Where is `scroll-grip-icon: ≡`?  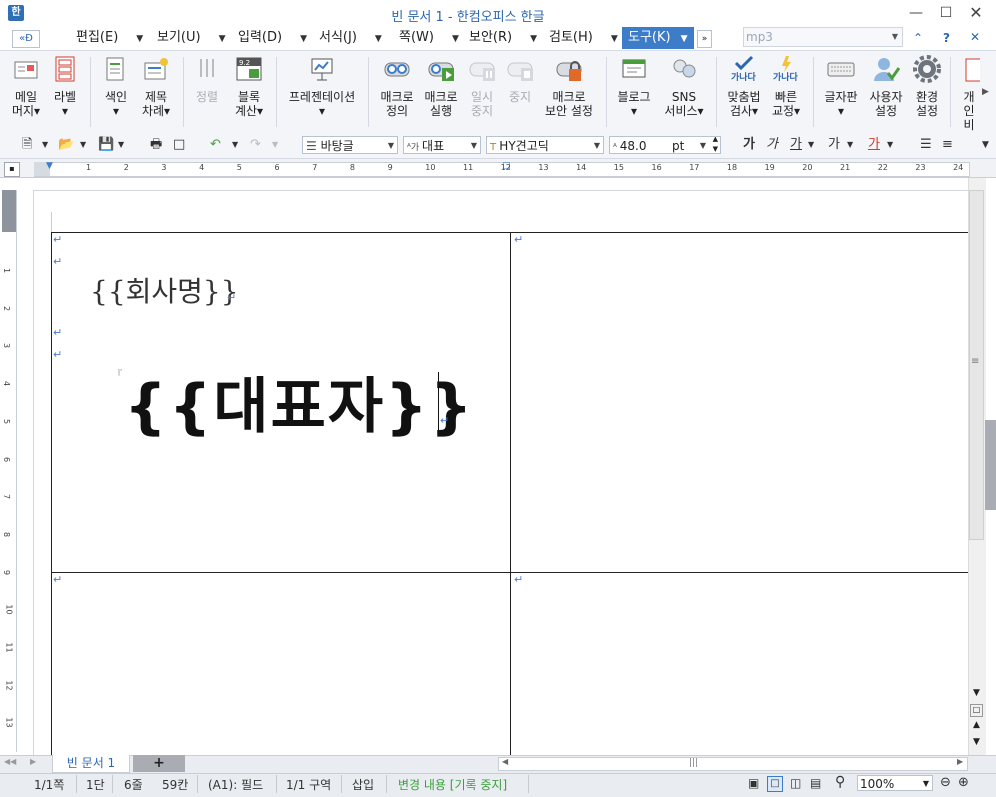
scroll-grip-icon: ≡ is located at coordinates (975, 361).